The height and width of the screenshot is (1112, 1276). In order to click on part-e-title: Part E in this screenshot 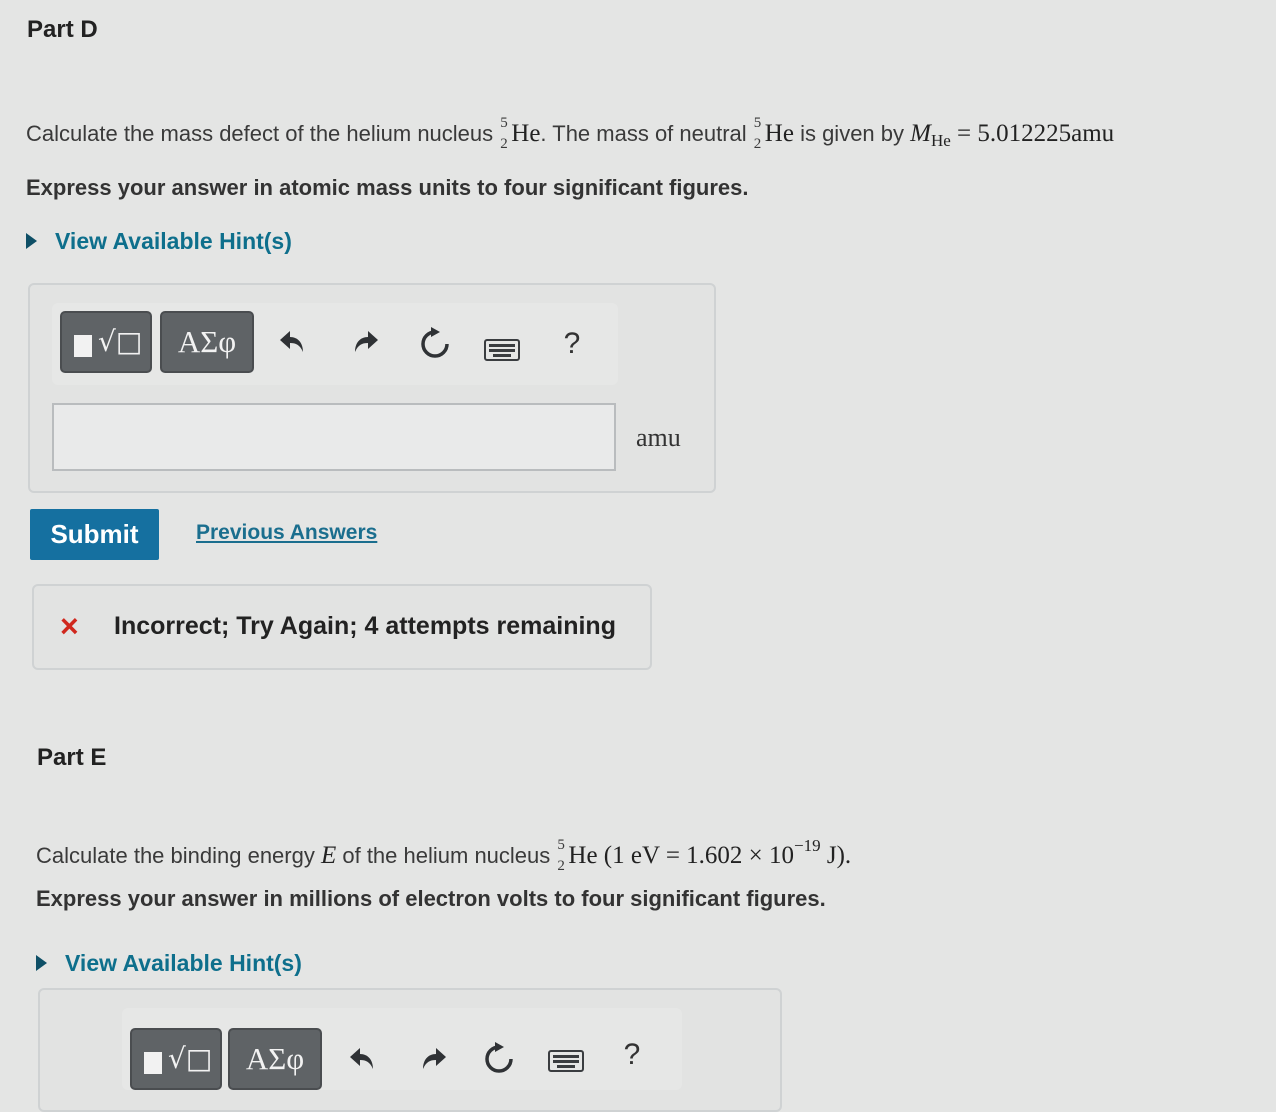, I will do `click(72, 757)`.